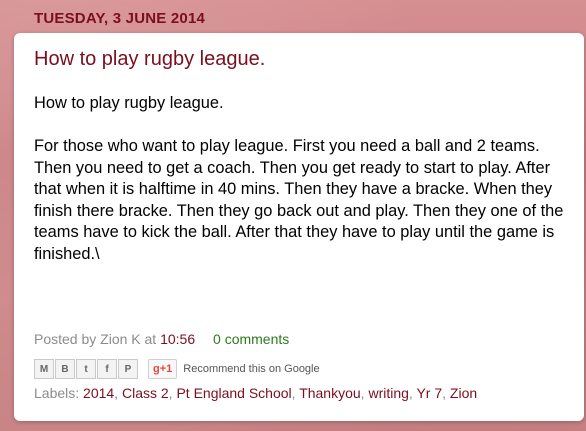  What do you see at coordinates (128, 369) in the screenshot?
I see `pinterest-share-icon: P` at bounding box center [128, 369].